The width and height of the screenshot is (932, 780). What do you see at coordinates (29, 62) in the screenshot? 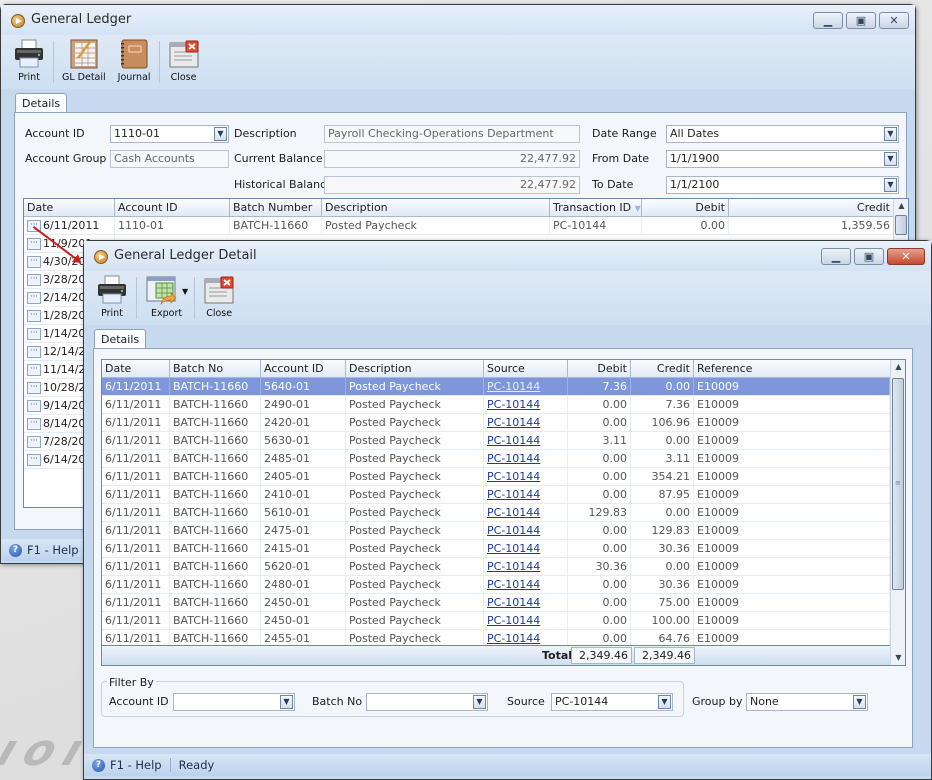
I see `gl-print-button: Print` at bounding box center [29, 62].